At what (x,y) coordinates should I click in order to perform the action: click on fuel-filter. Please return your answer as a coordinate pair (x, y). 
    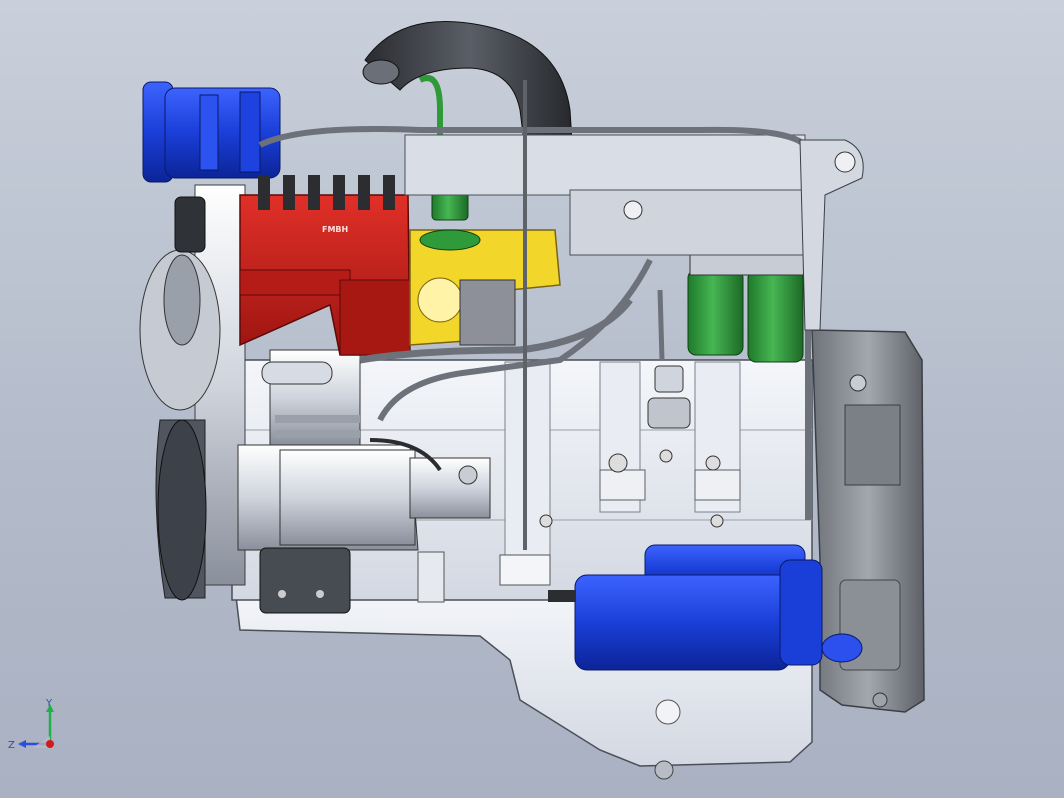
    Looking at the image, I should click on (746, 308).